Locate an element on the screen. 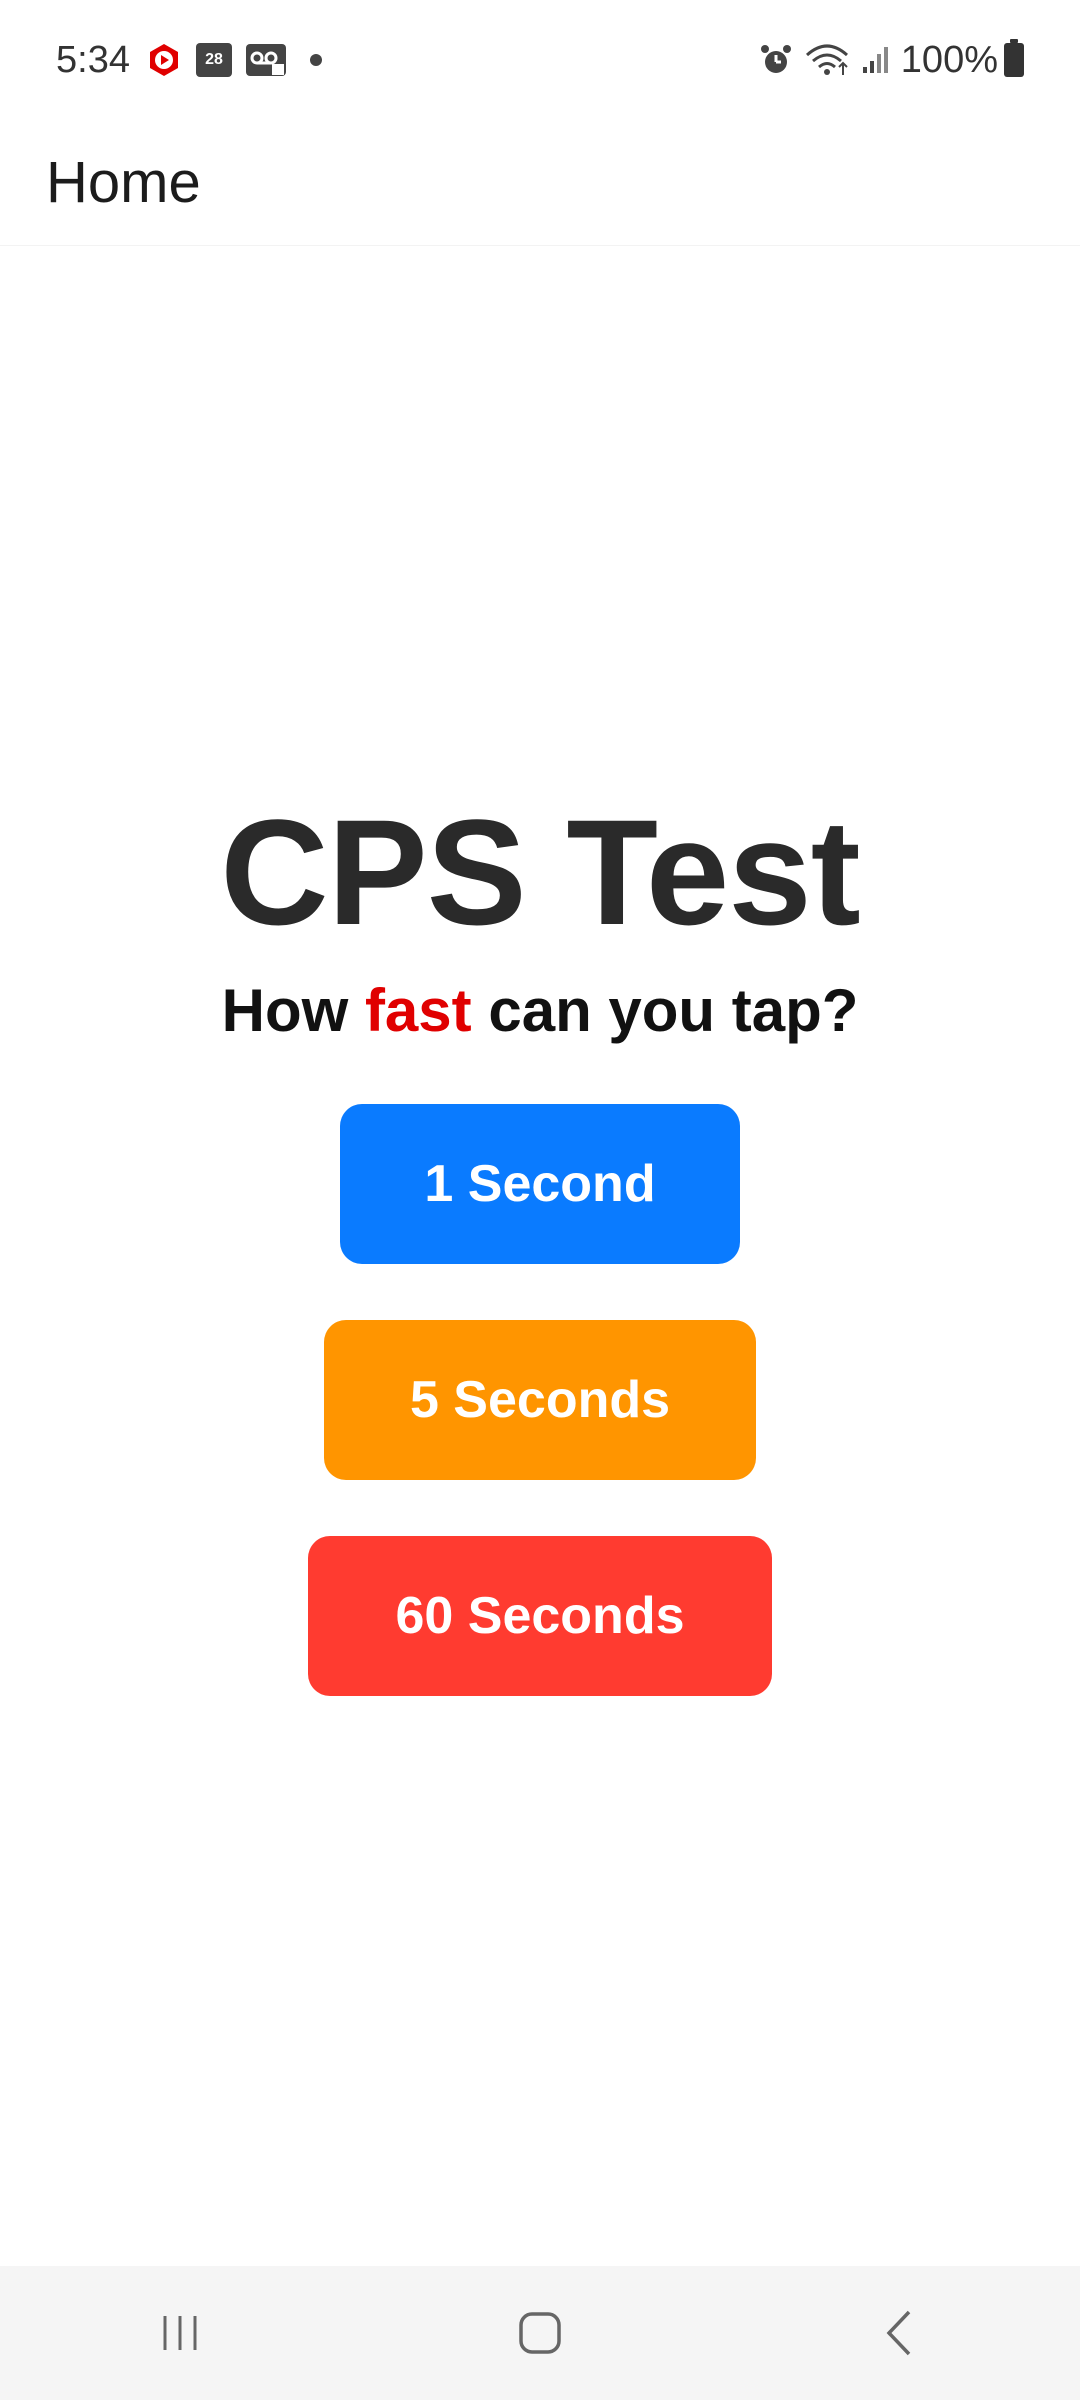 The height and width of the screenshot is (2400, 1080). voicemail-icon is located at coordinates (265, 60).